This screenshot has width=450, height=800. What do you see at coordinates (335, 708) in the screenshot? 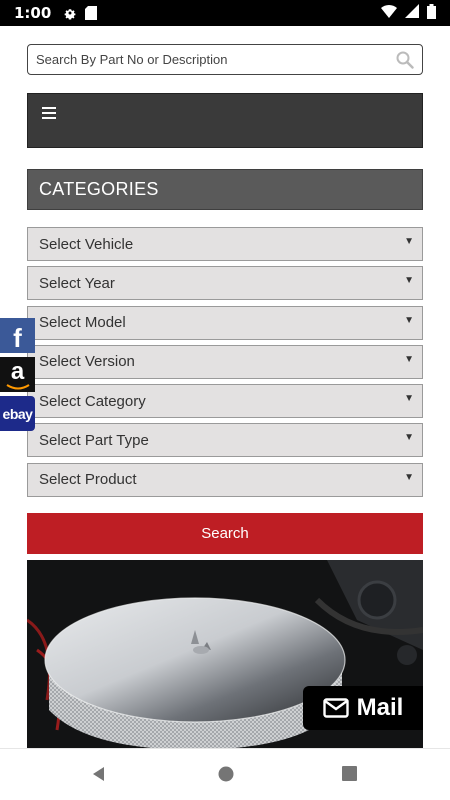
I see `envelope-icon` at bounding box center [335, 708].